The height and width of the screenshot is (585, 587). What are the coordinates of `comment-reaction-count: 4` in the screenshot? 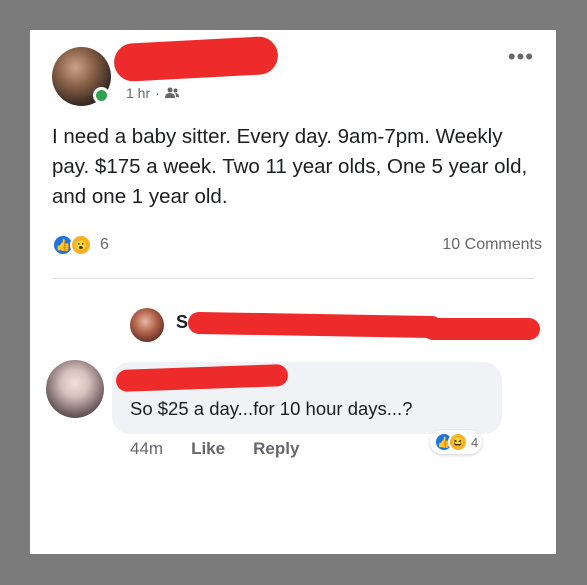 It's located at (475, 442).